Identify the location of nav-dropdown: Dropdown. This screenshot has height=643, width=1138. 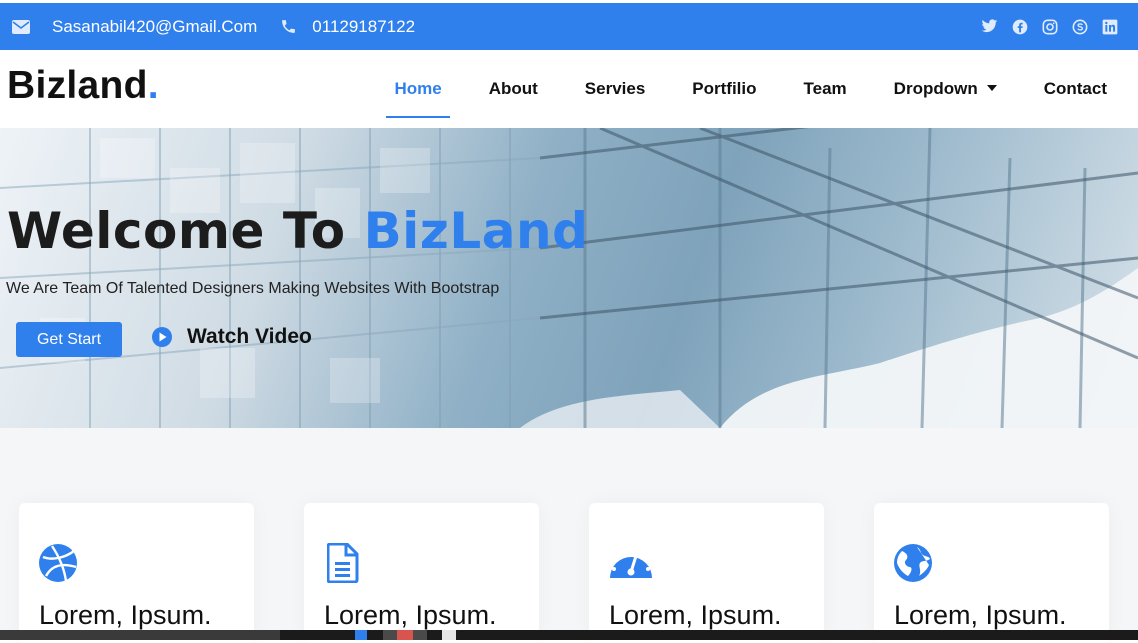
(945, 89).